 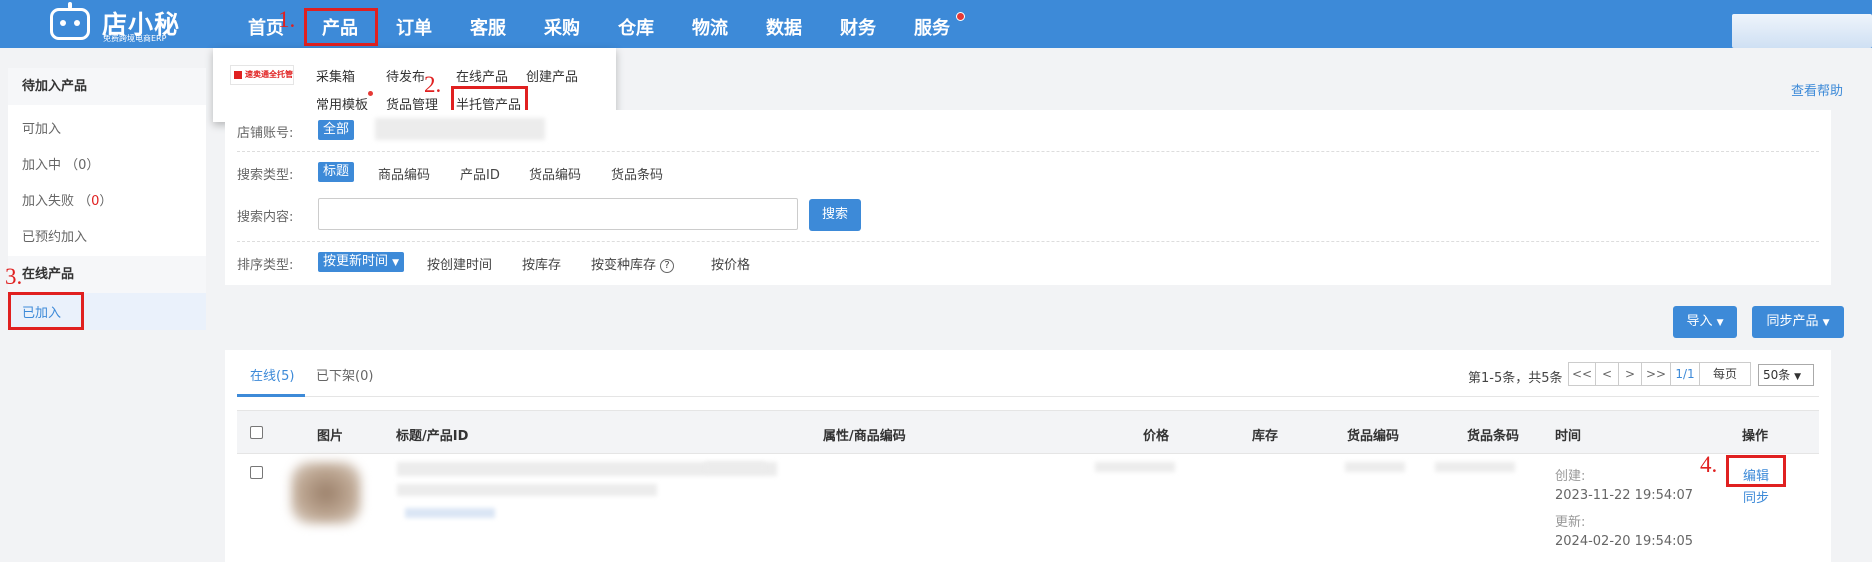 I want to click on nav-data: 数据, so click(x=784, y=27).